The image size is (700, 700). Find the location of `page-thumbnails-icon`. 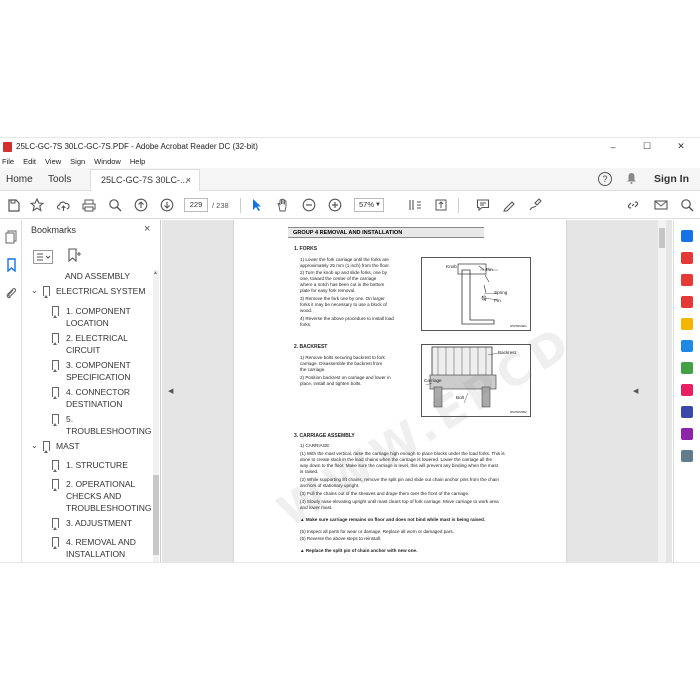

page-thumbnails-icon is located at coordinates (11, 237).